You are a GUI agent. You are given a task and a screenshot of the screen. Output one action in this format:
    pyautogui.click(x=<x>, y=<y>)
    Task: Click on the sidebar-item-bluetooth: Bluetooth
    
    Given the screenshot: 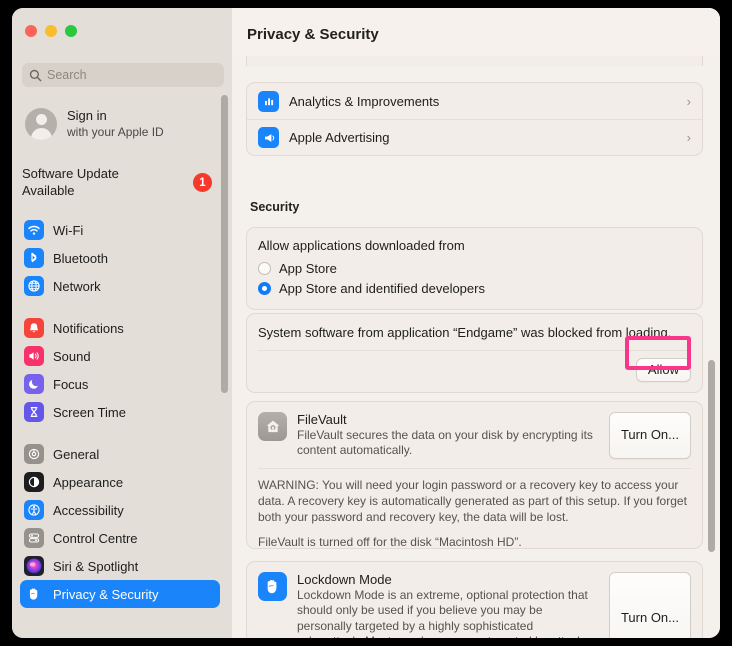 What is the action you would take?
    pyautogui.click(x=120, y=258)
    